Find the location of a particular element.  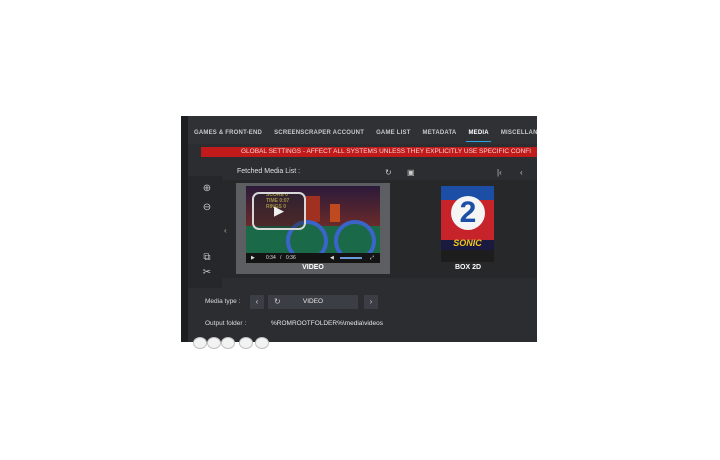

box-2d-card-label: BOX 2D is located at coordinates (468, 267).